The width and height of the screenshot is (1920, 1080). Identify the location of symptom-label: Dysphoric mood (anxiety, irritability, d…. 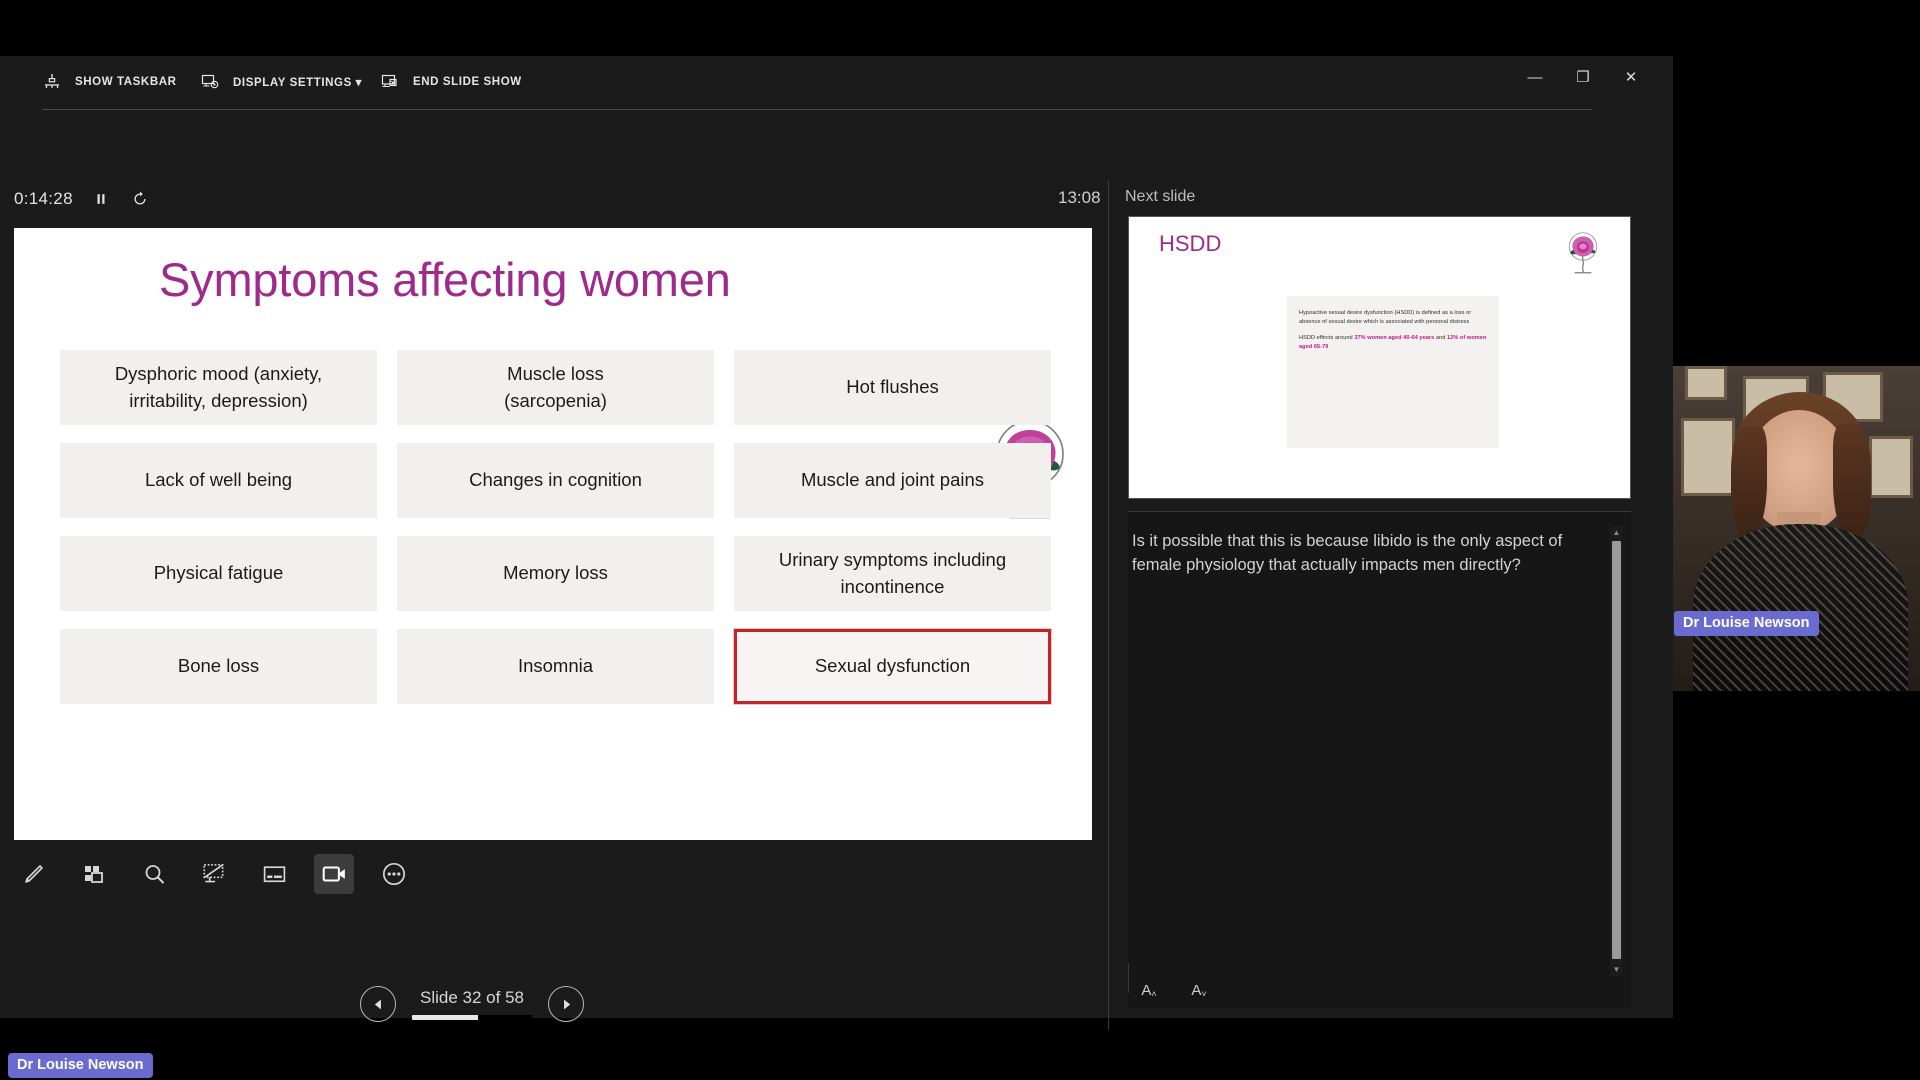
(218, 387).